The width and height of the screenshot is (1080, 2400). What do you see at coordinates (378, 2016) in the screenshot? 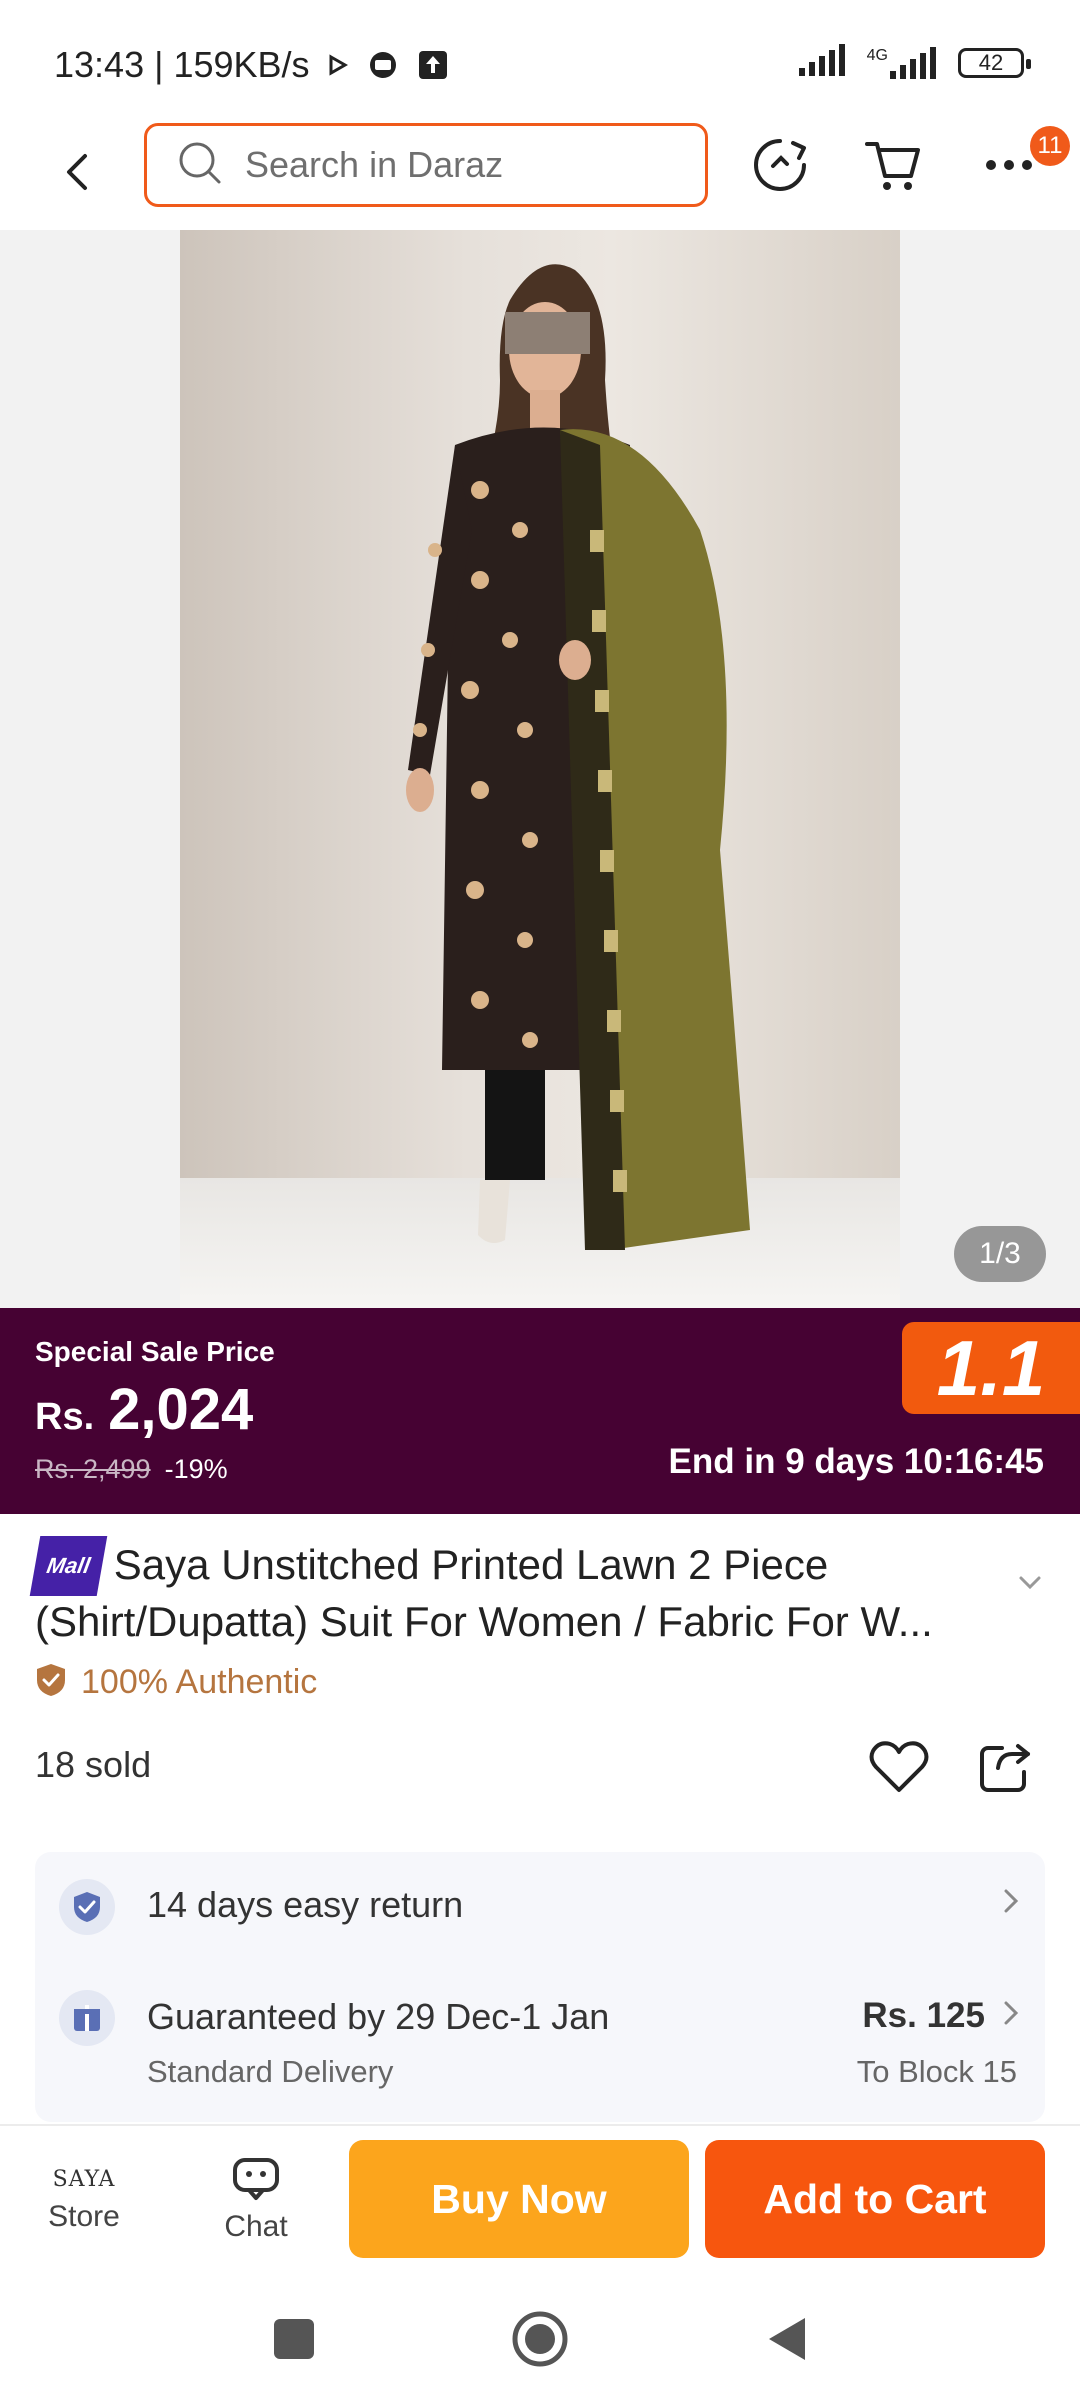
I see `delivery-date: Guaranteed by 29 Dec-1 Jan` at bounding box center [378, 2016].